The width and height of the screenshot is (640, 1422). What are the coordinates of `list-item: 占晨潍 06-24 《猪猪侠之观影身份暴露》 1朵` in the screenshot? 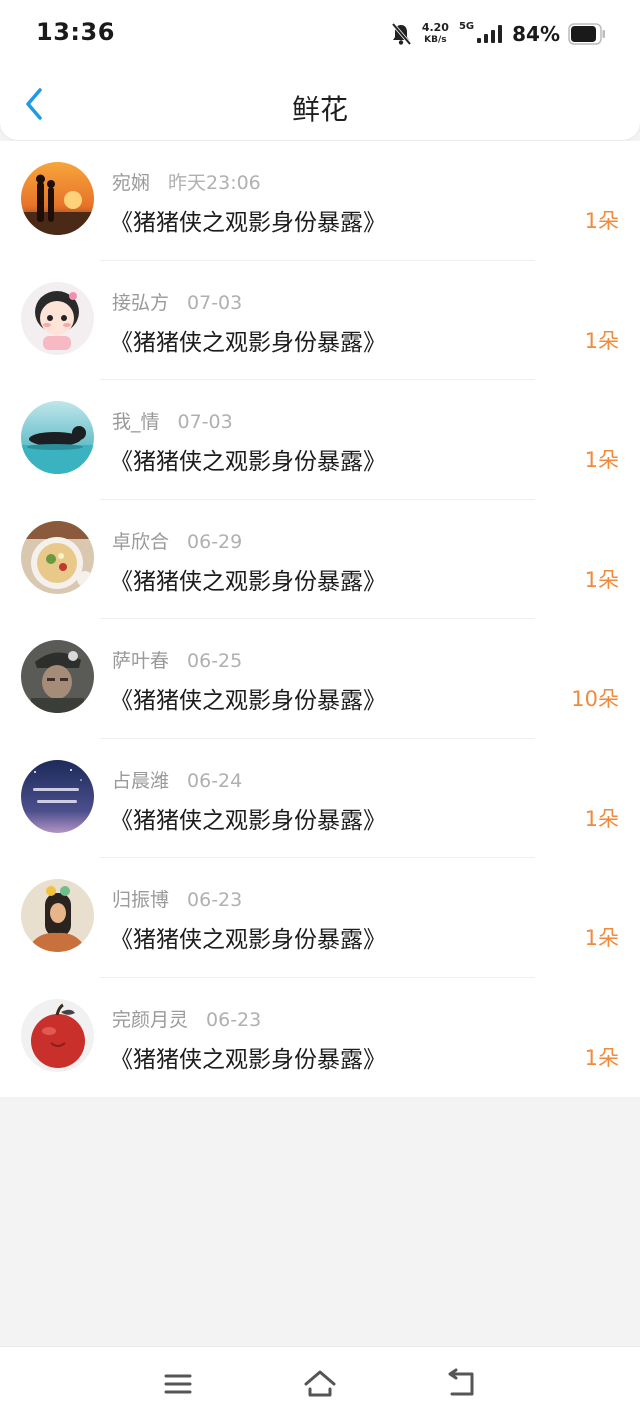 It's located at (320, 798).